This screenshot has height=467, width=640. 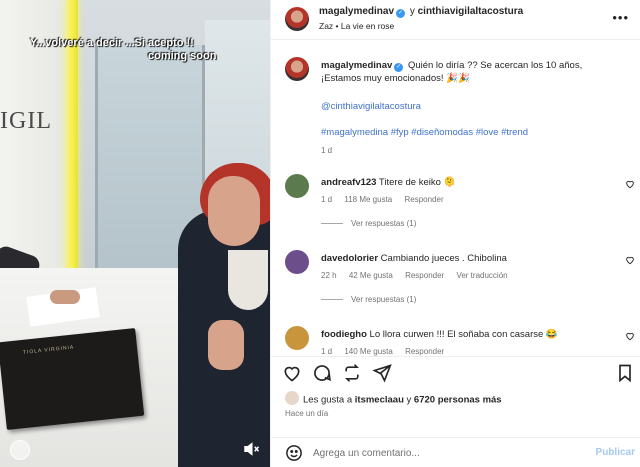 I want to click on comment-likes: 140 Me gusta, so click(x=368, y=351).